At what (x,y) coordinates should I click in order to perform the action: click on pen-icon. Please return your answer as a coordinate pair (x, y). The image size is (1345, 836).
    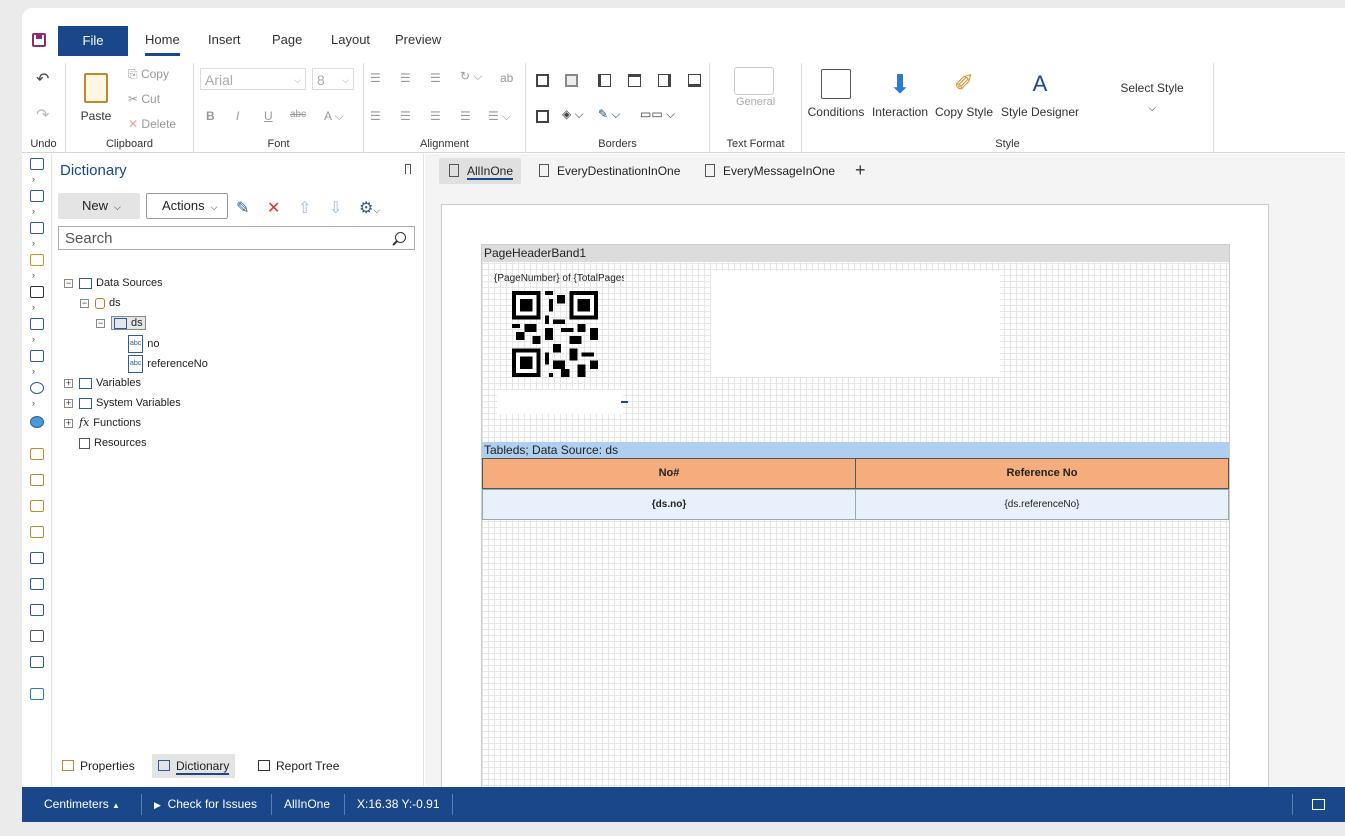
    Looking at the image, I should click on (37, 260).